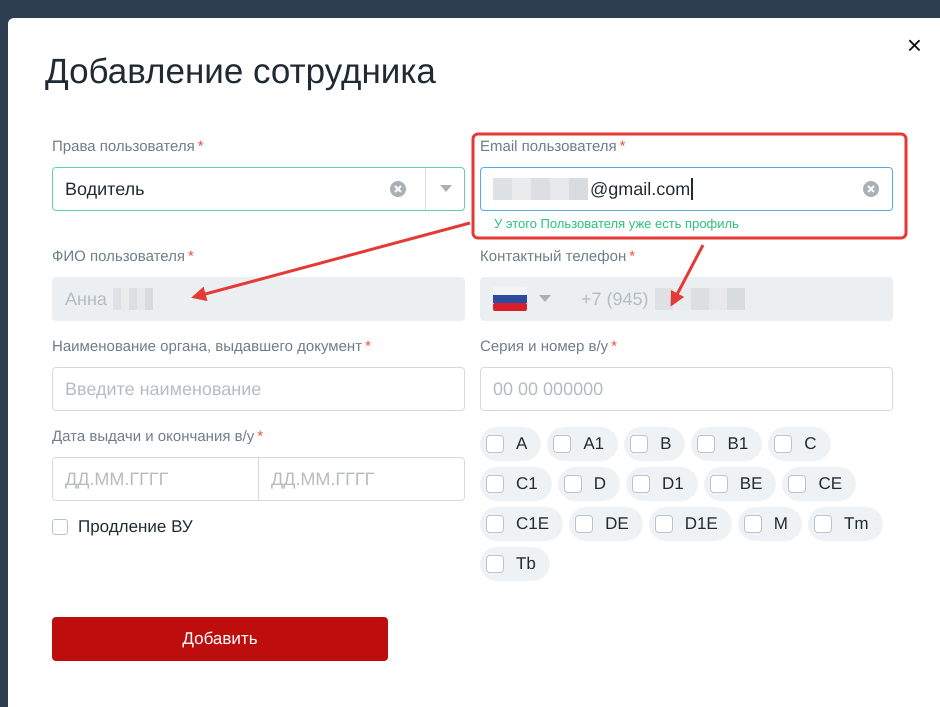 The image size is (940, 707). What do you see at coordinates (158, 437) in the screenshot?
I see `field-label: Дата выдачи и окончания в/у *` at bounding box center [158, 437].